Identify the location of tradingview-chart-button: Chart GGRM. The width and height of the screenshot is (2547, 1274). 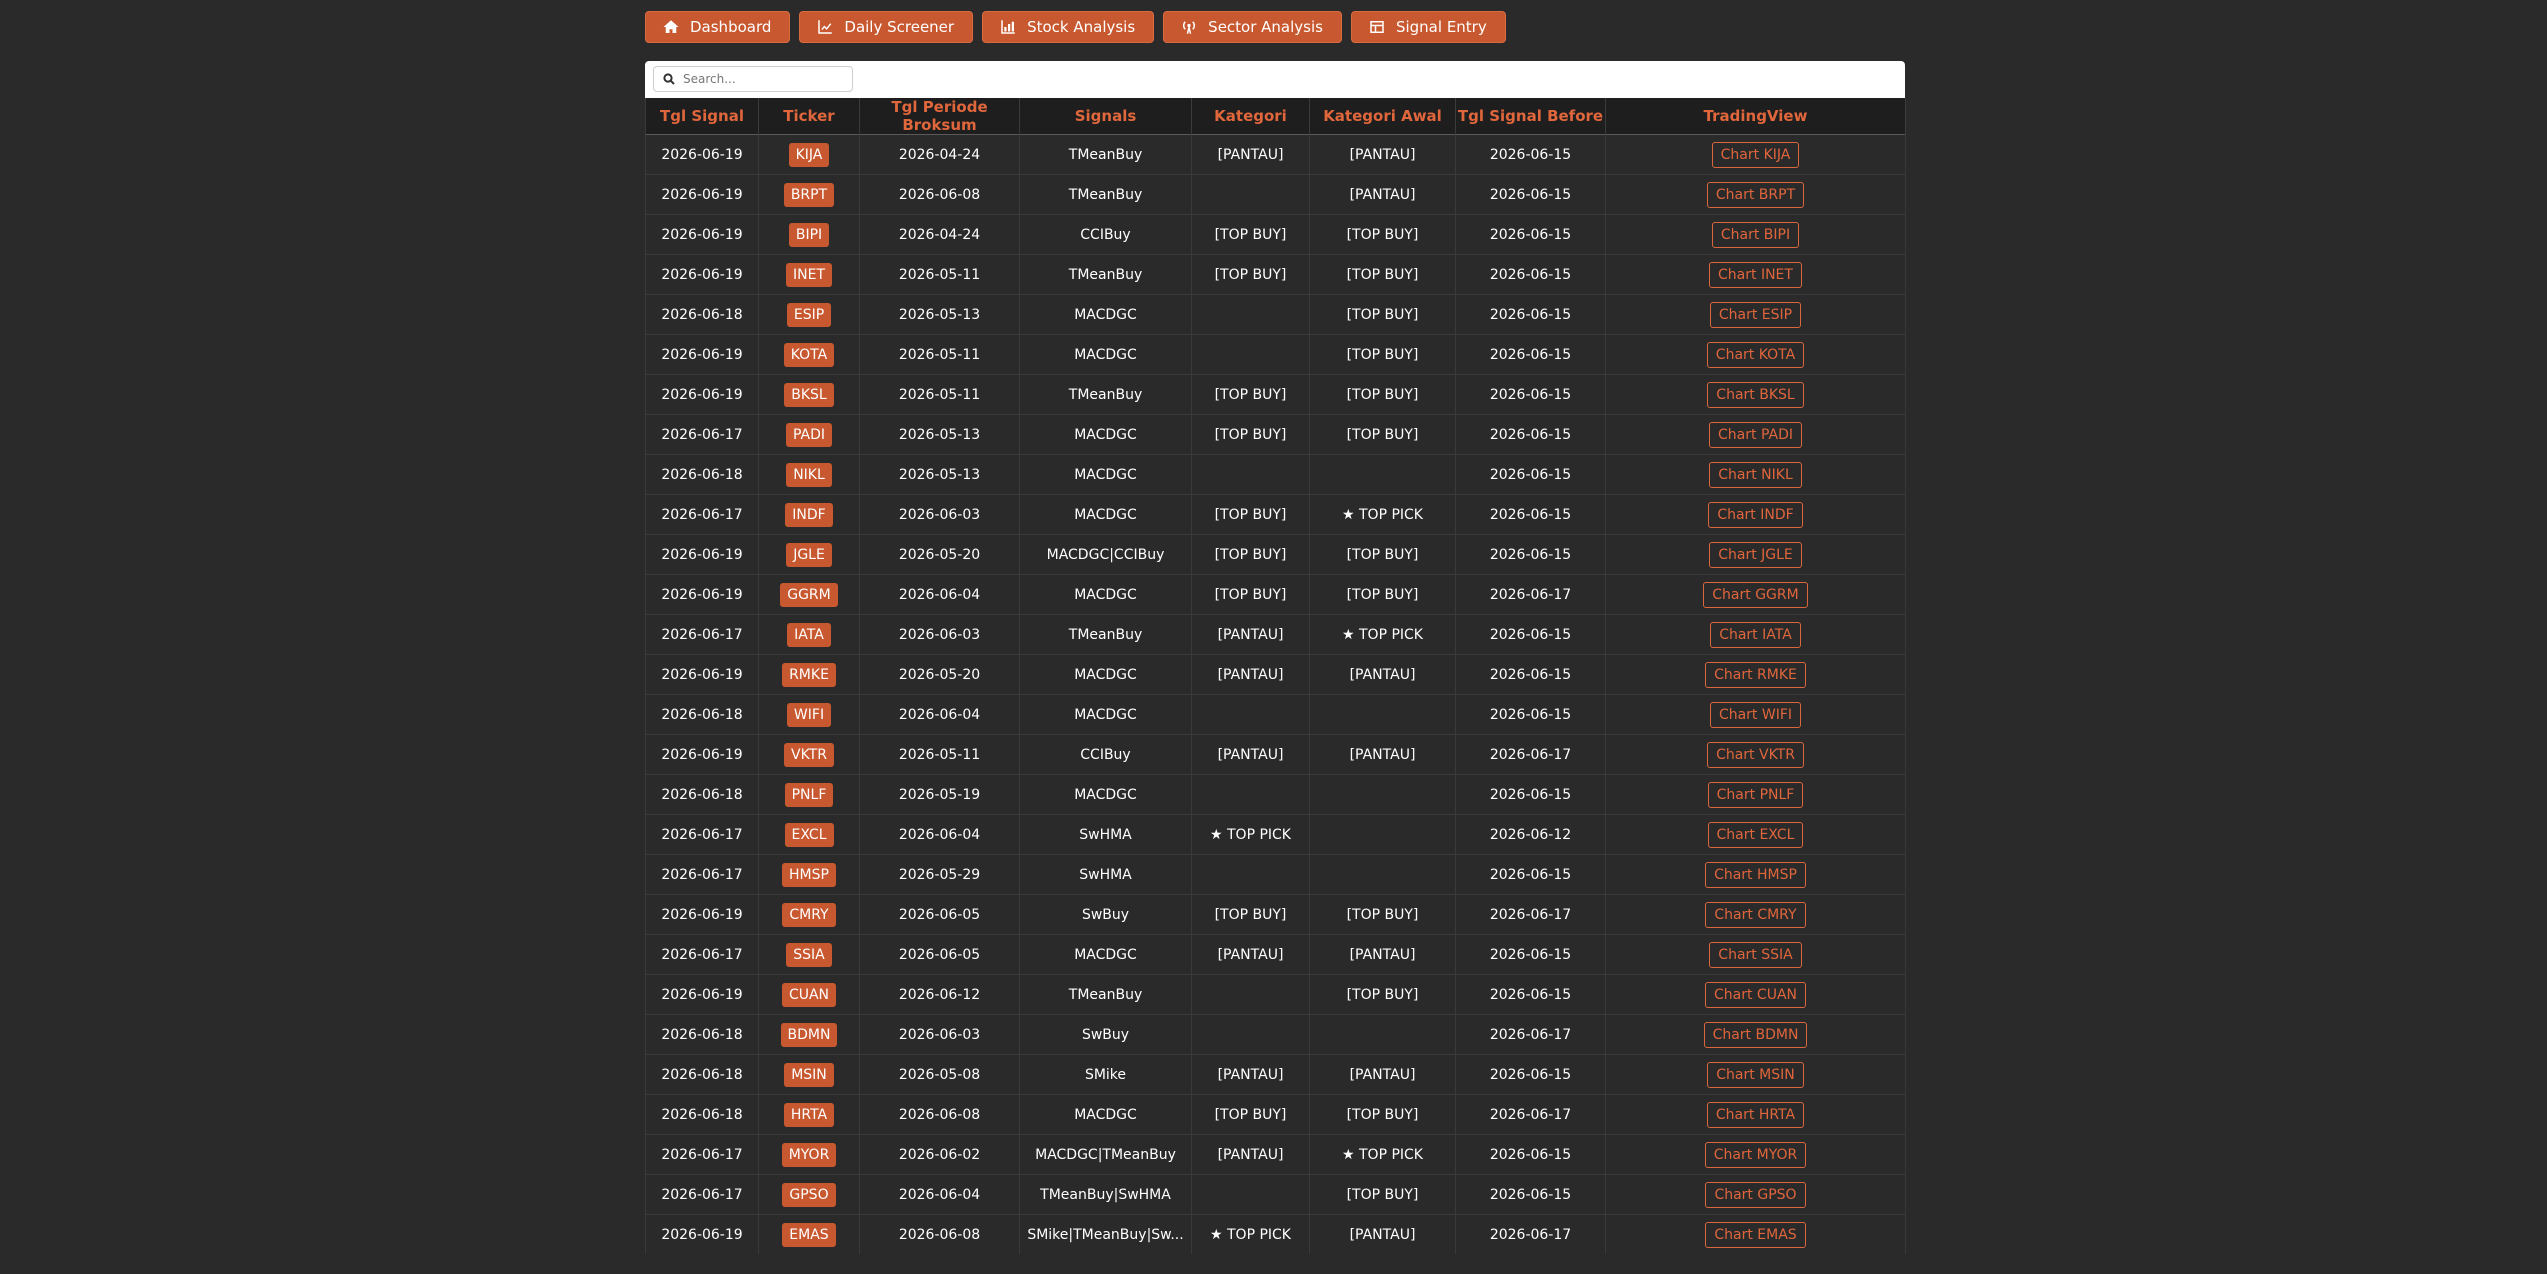
(1755, 594).